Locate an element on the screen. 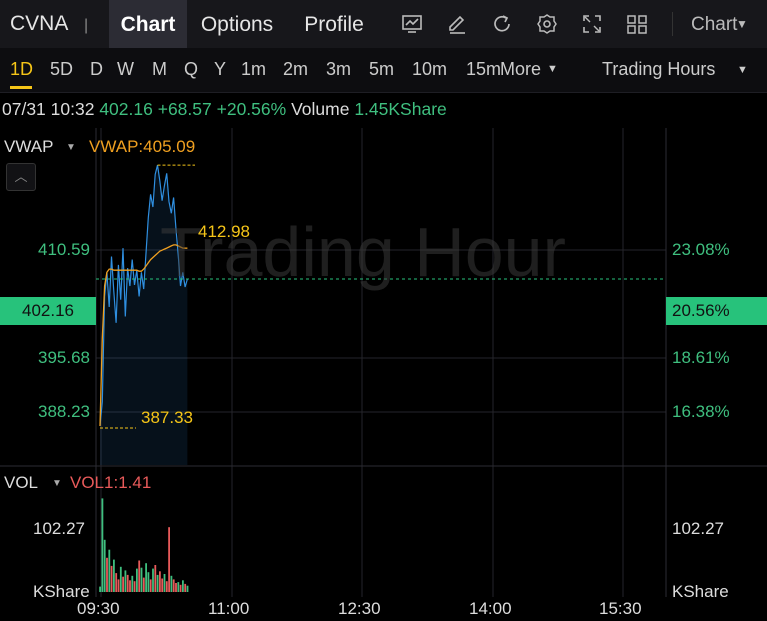  tab-profile: Profile is located at coordinates (334, 24).